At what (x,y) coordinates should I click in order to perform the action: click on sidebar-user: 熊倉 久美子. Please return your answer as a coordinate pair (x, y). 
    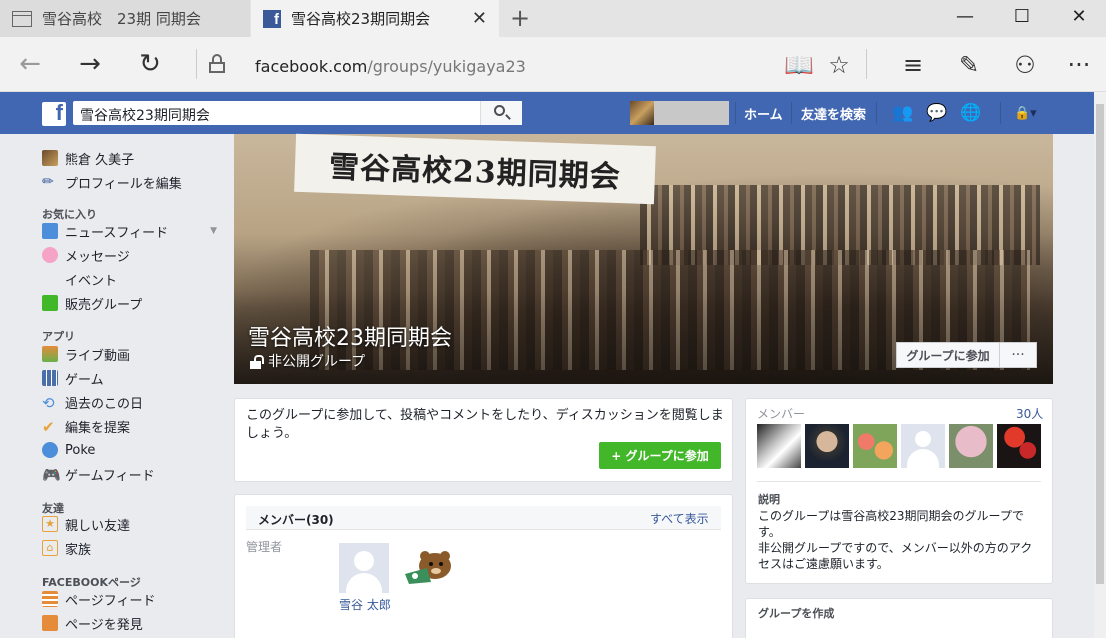
    Looking at the image, I should click on (88, 158).